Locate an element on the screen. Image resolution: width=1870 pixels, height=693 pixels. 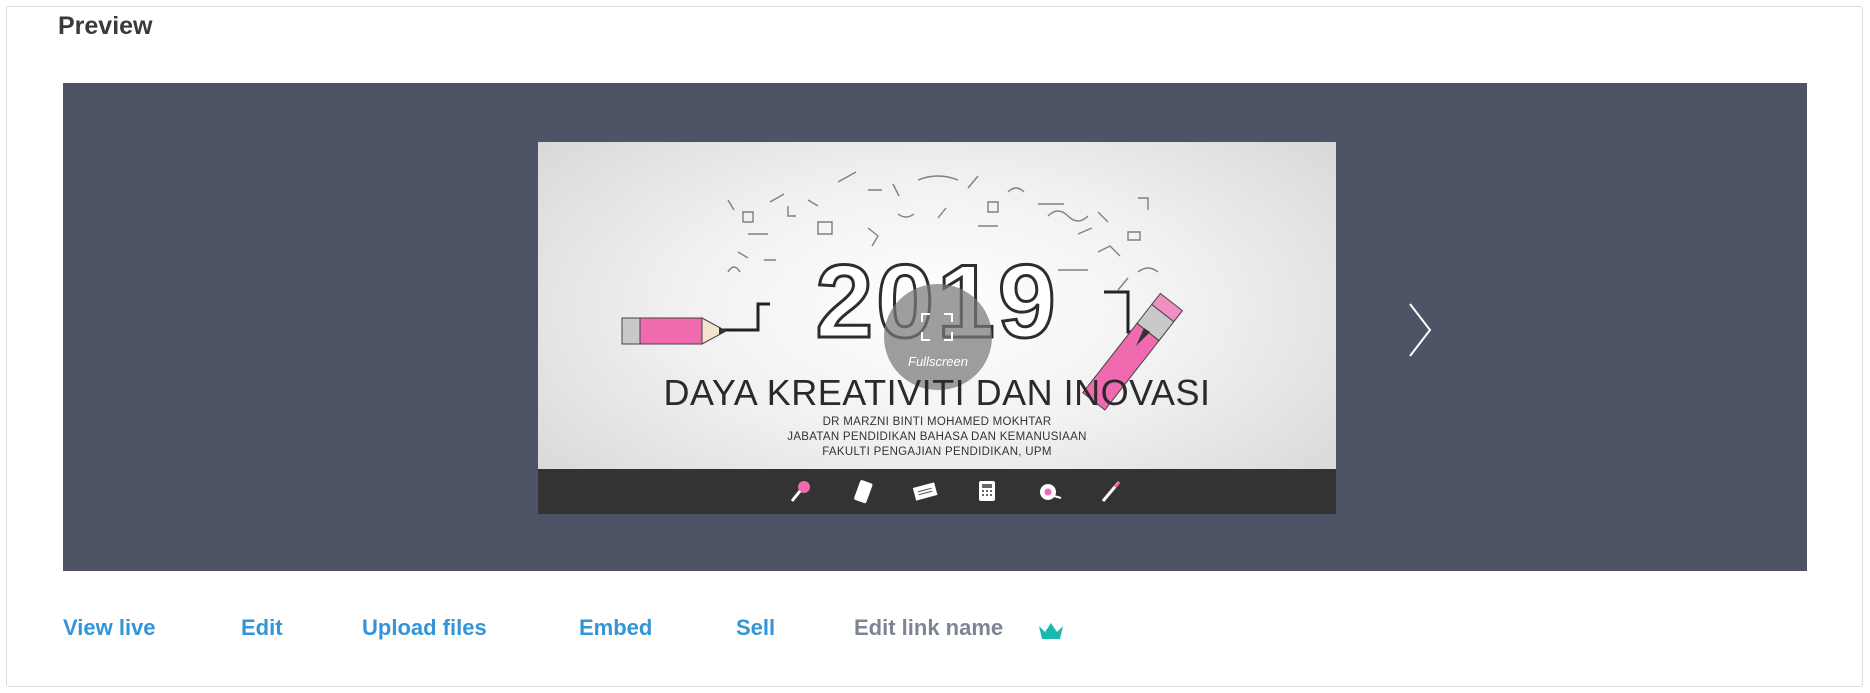
slide-headline: DAYA KREATIVITI DAN INOVASI is located at coordinates (937, 392).